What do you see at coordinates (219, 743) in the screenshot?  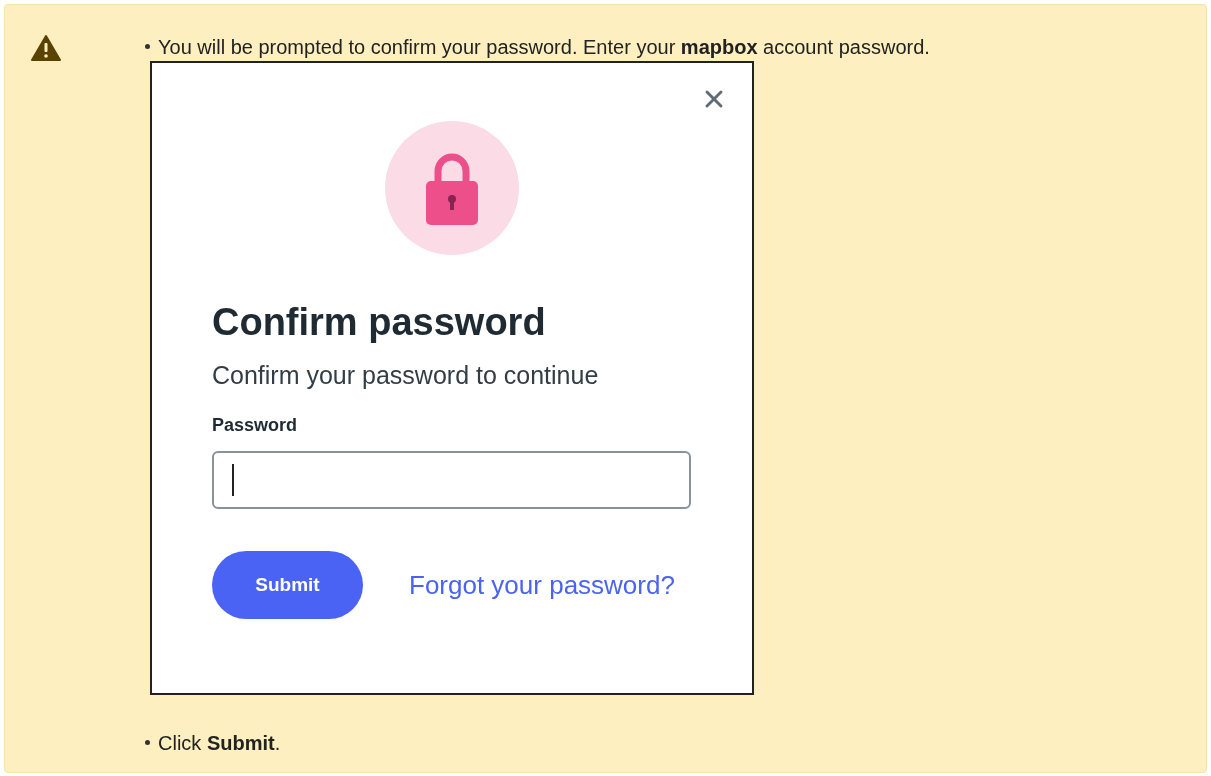 I see `instruction-text: Click Submit.` at bounding box center [219, 743].